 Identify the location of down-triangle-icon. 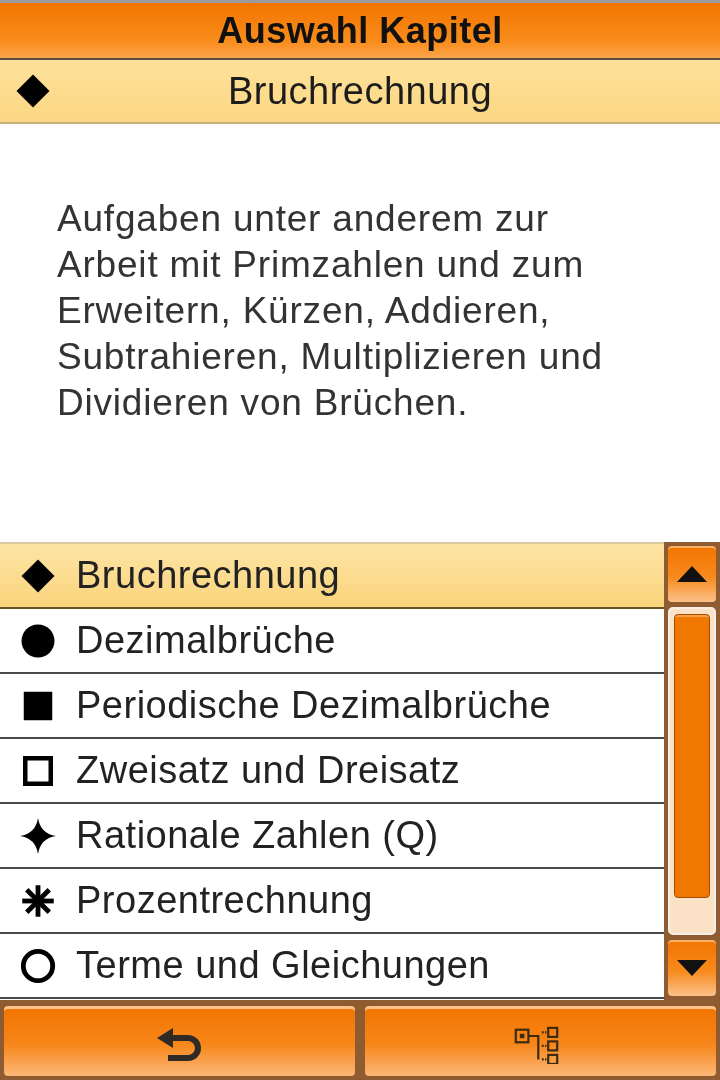
(692, 968).